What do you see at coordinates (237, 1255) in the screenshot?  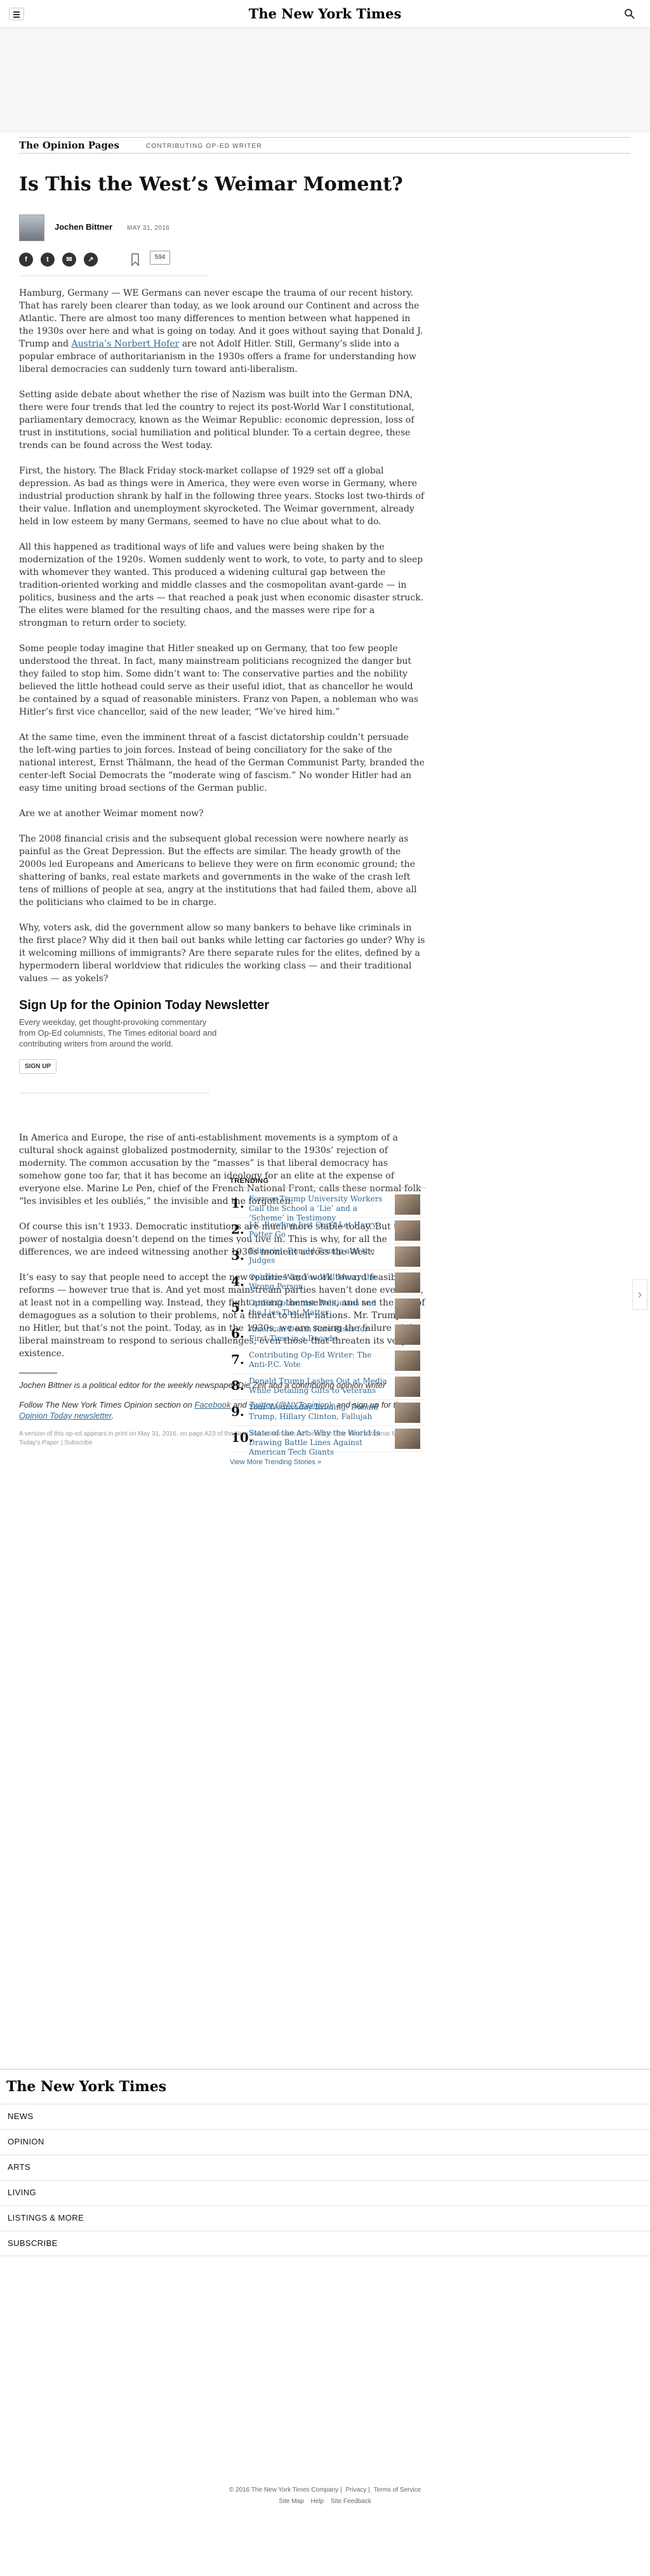 I see `trending-rank: 3.` at bounding box center [237, 1255].